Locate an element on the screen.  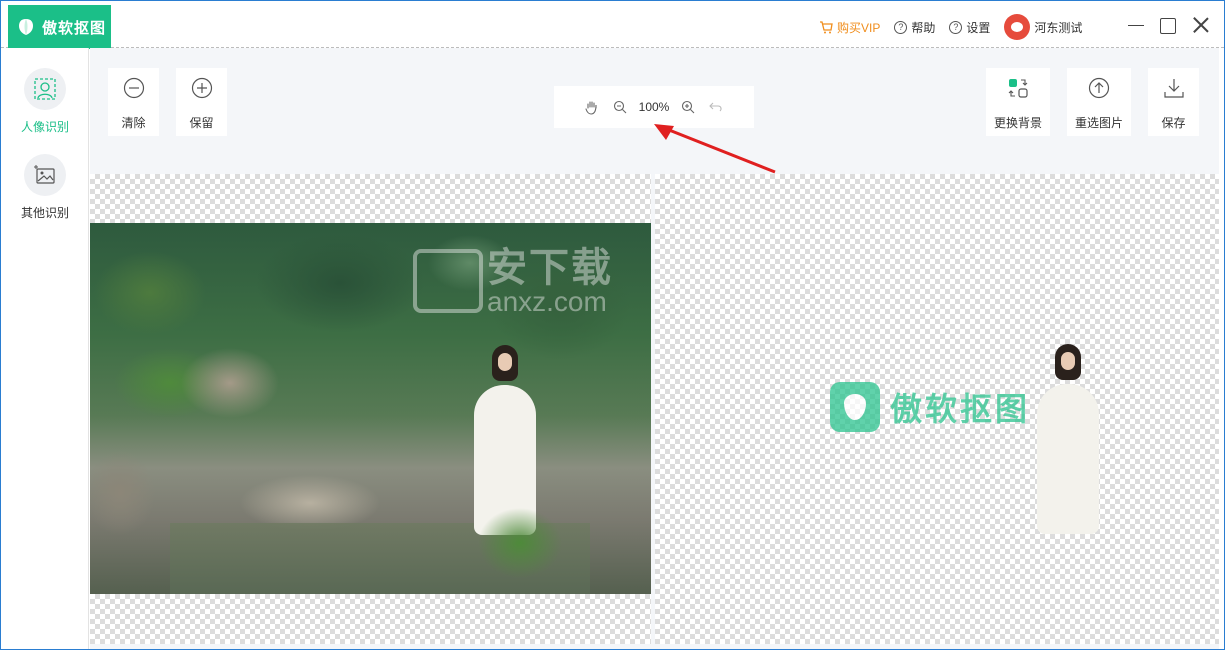
plus-circle-icon is located at coordinates (201, 88).